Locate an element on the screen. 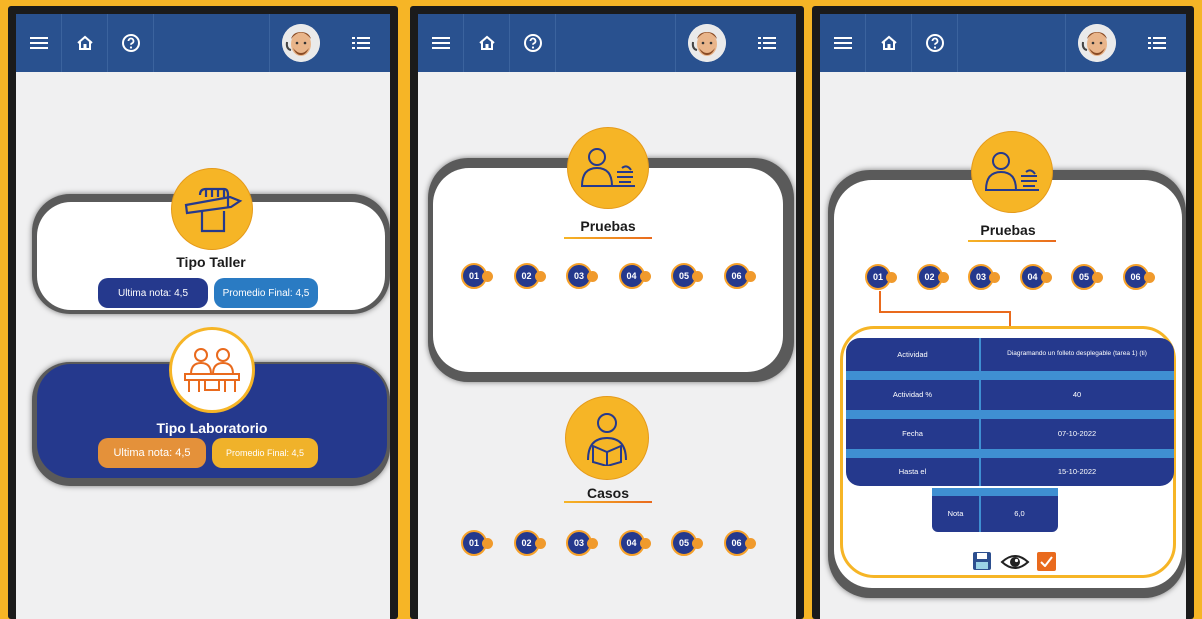 The image size is (1202, 619). save-button is located at coordinates (982, 561).